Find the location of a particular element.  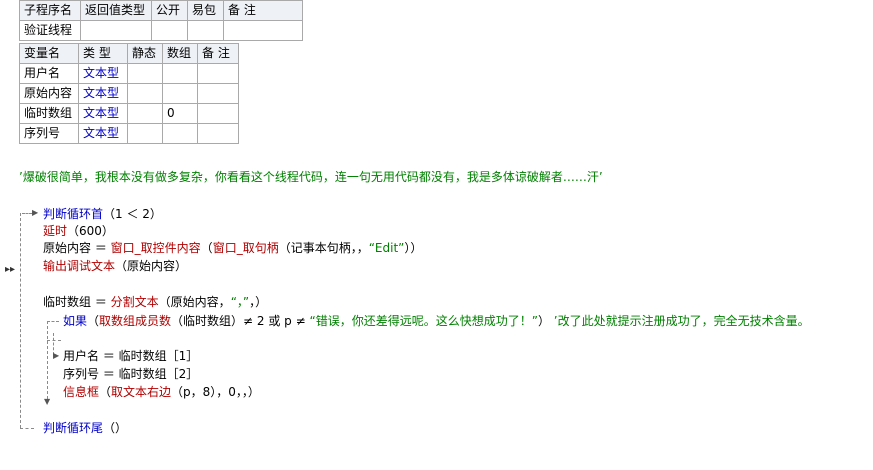

assign-target: 临时数组 ＝ is located at coordinates (75, 302).